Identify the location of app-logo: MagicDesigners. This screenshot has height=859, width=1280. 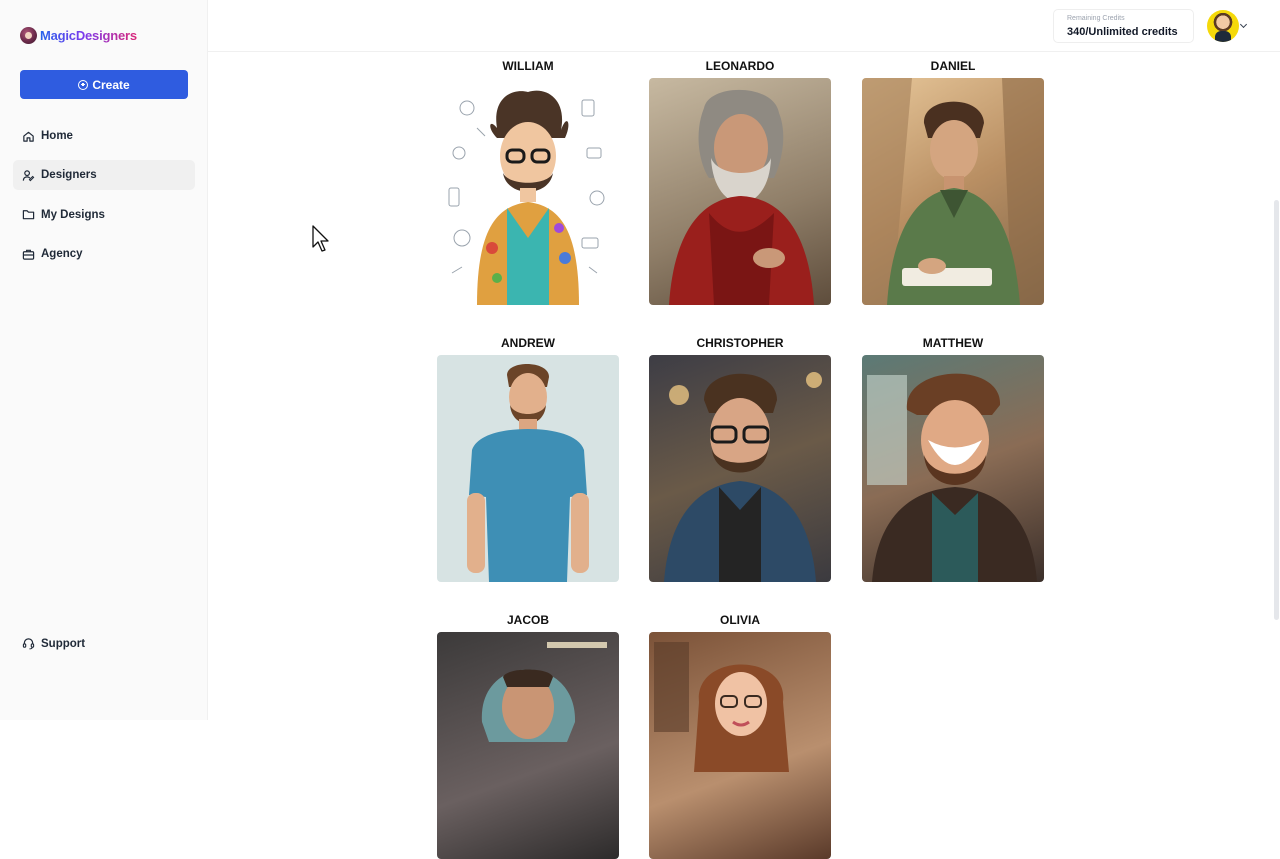
(78, 35).